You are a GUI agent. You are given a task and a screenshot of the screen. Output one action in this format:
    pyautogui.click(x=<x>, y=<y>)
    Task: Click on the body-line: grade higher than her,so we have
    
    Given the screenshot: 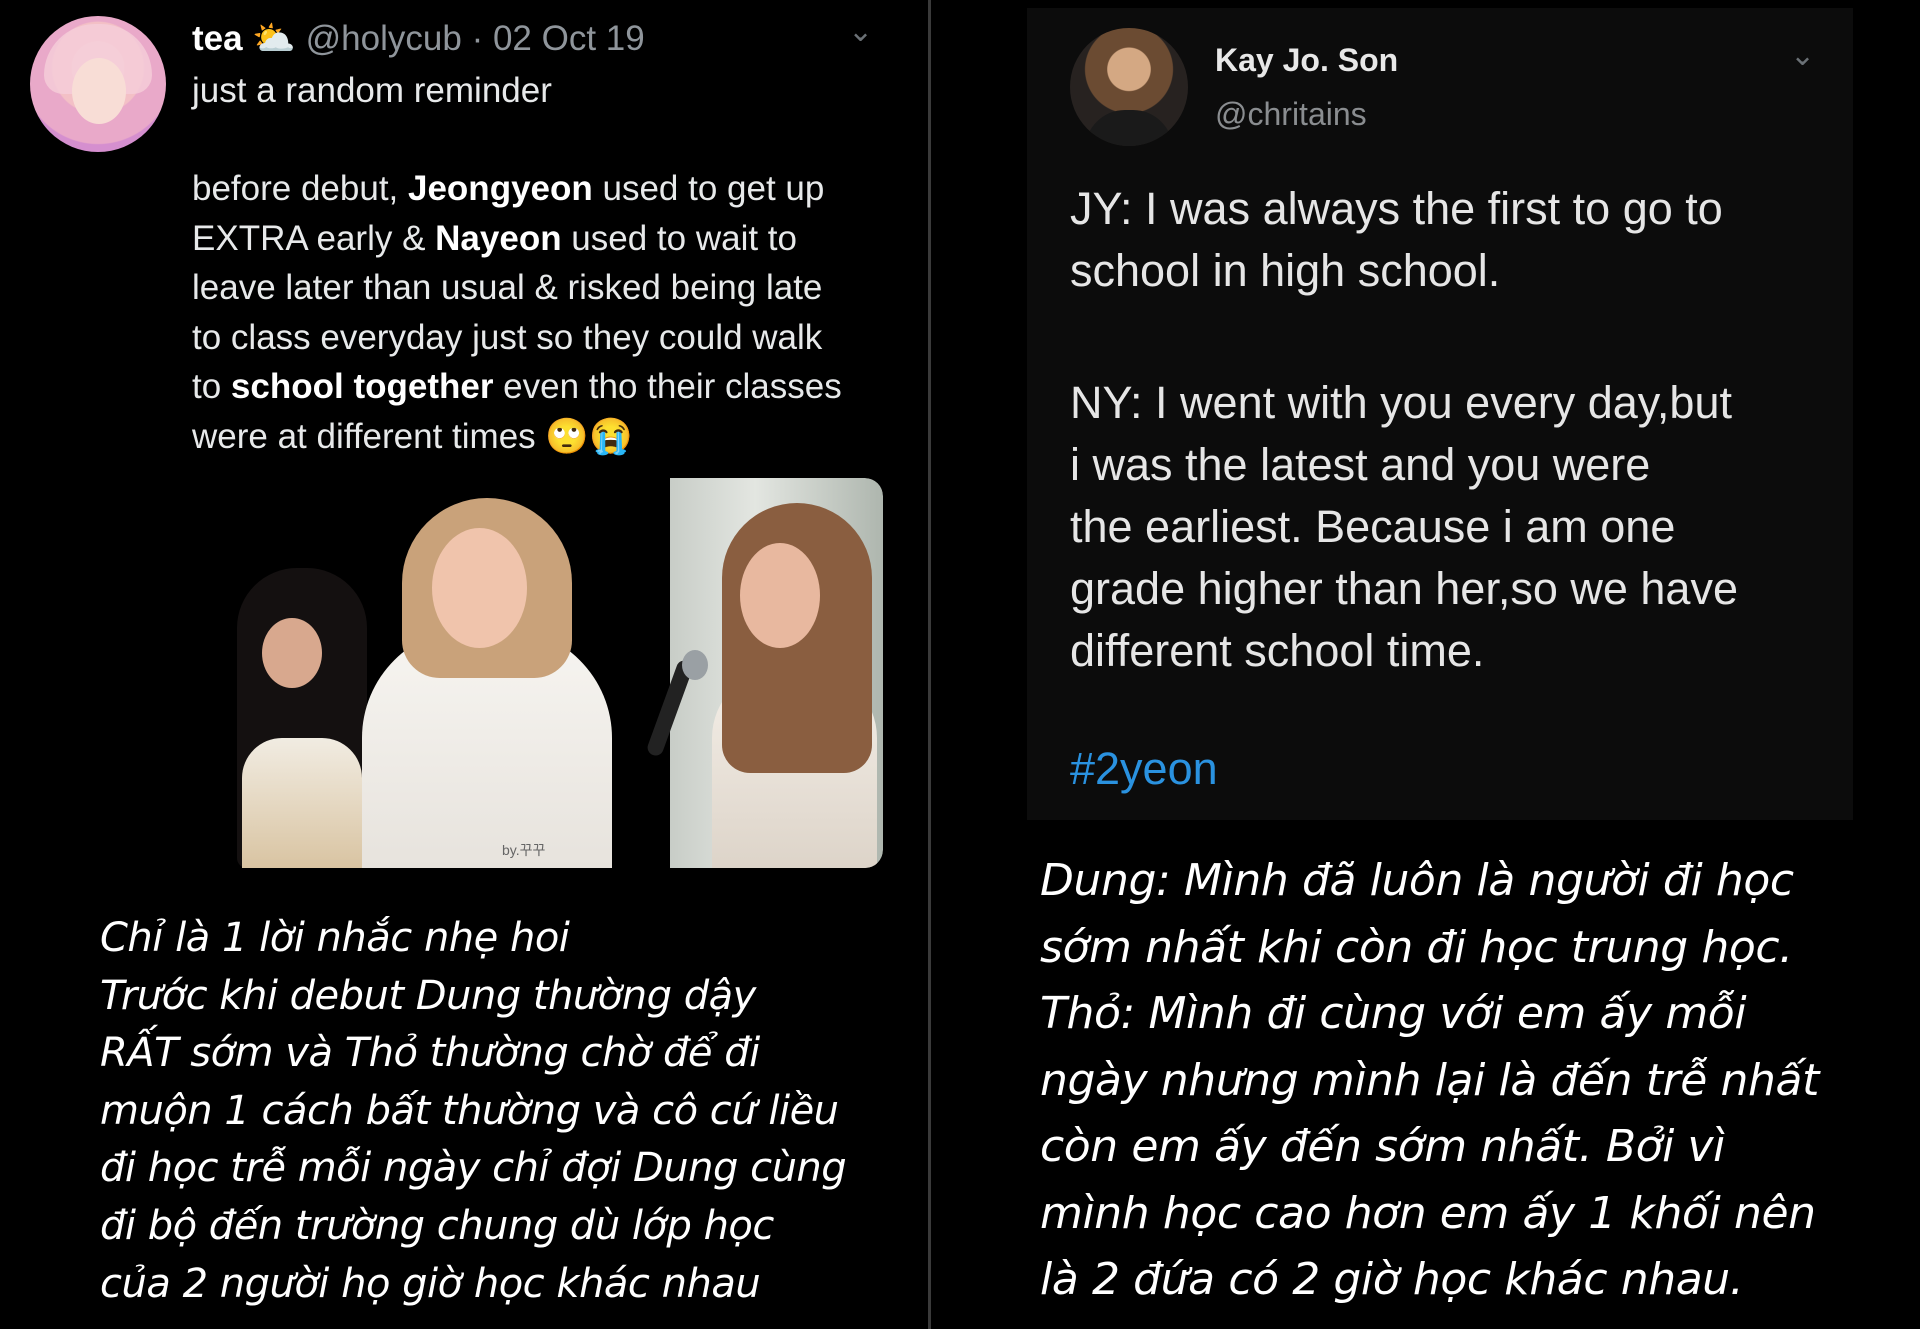 What is the action you would take?
    pyautogui.click(x=1404, y=588)
    